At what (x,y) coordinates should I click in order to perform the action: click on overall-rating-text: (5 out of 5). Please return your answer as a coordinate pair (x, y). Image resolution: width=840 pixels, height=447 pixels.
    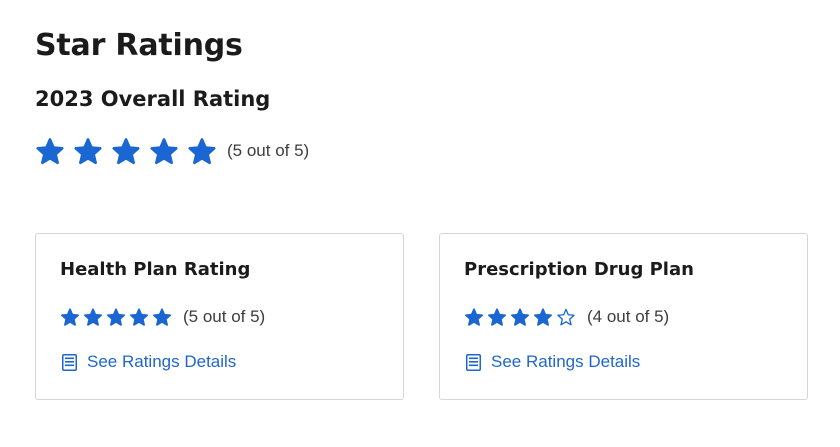
    Looking at the image, I should click on (268, 150).